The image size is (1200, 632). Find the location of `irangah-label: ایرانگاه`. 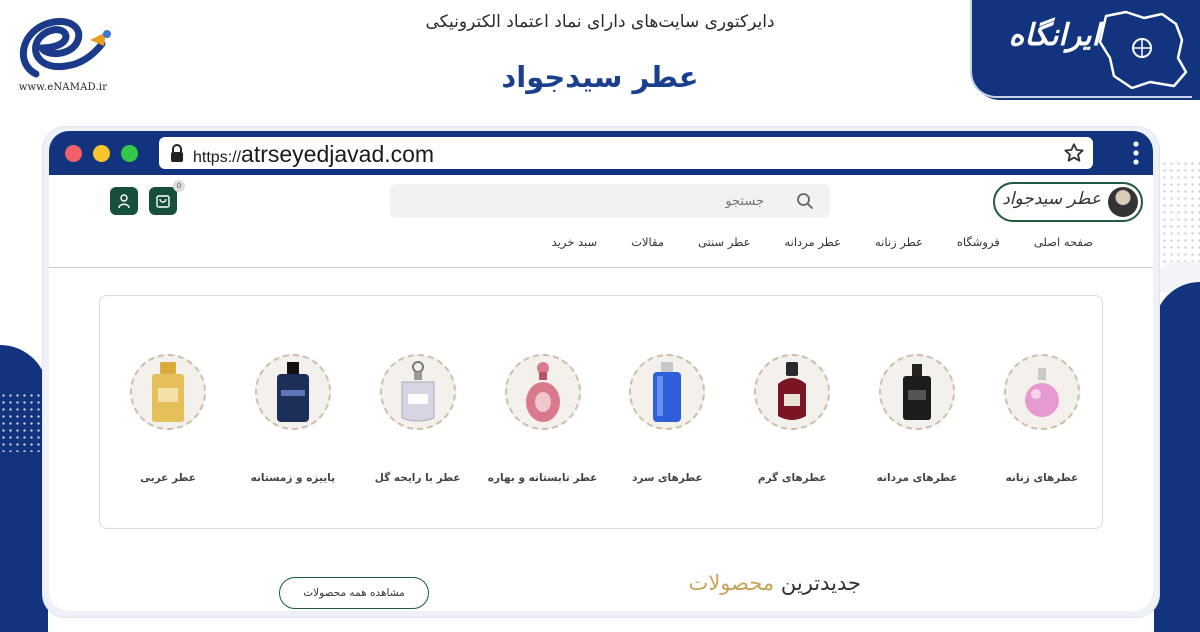

irangah-label: ایرانگاه is located at coordinates (1054, 35).